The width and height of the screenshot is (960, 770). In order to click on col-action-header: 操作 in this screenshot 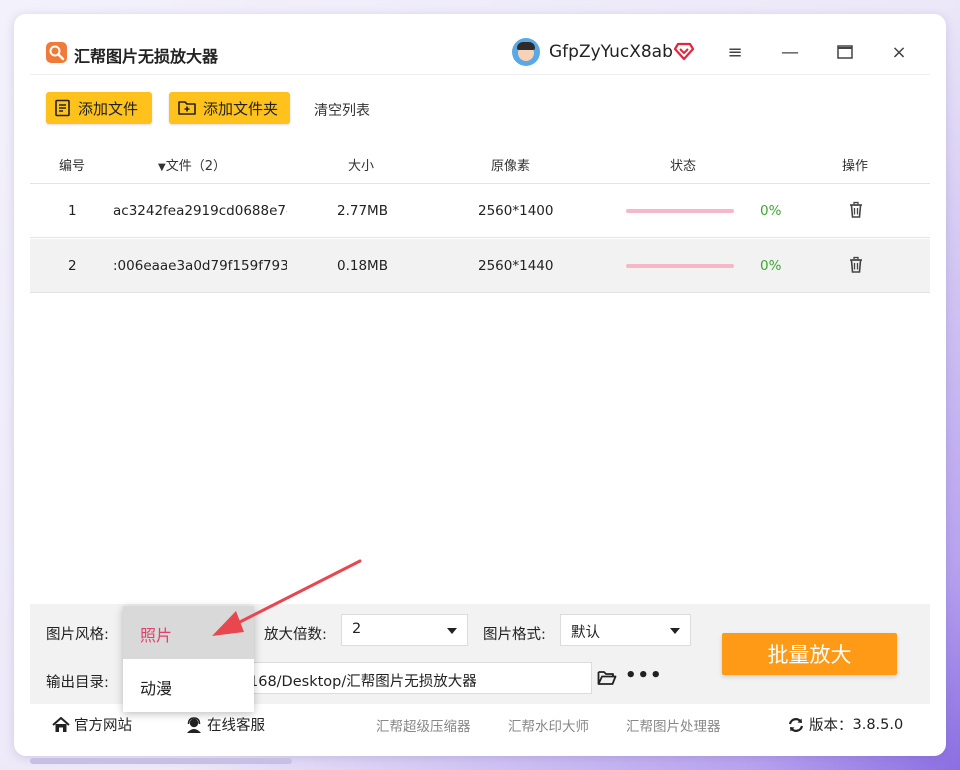, I will do `click(855, 166)`.